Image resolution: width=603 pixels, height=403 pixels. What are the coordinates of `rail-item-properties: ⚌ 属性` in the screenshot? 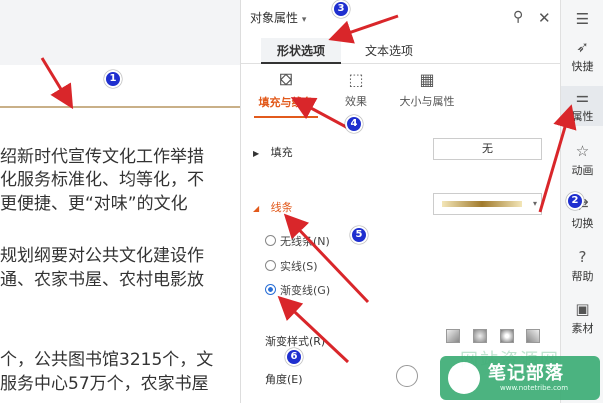 It's located at (582, 106).